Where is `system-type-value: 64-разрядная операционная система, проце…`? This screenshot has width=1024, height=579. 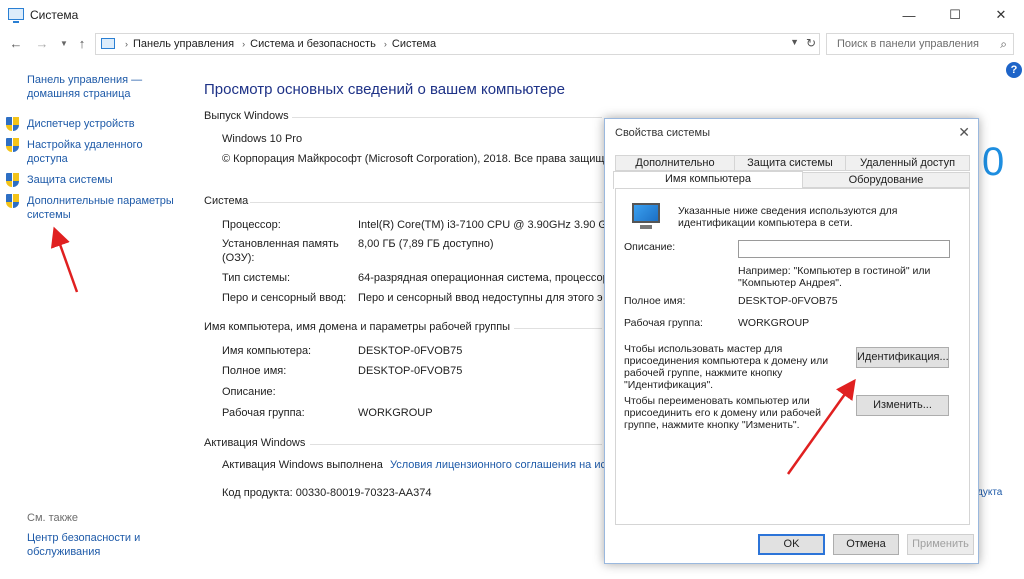
system-type-value: 64-разрядная операционная система, проце… is located at coordinates (483, 278).